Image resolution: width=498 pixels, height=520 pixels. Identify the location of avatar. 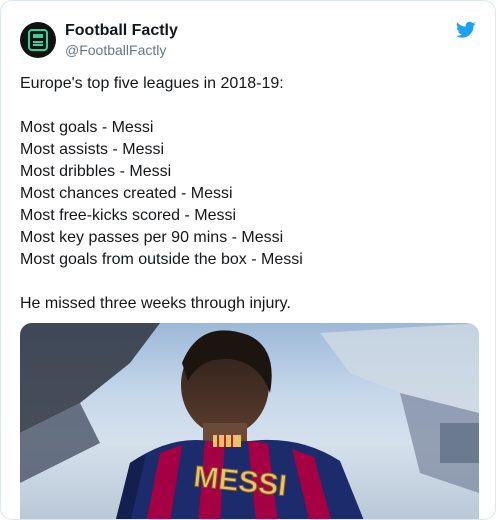
(38, 40).